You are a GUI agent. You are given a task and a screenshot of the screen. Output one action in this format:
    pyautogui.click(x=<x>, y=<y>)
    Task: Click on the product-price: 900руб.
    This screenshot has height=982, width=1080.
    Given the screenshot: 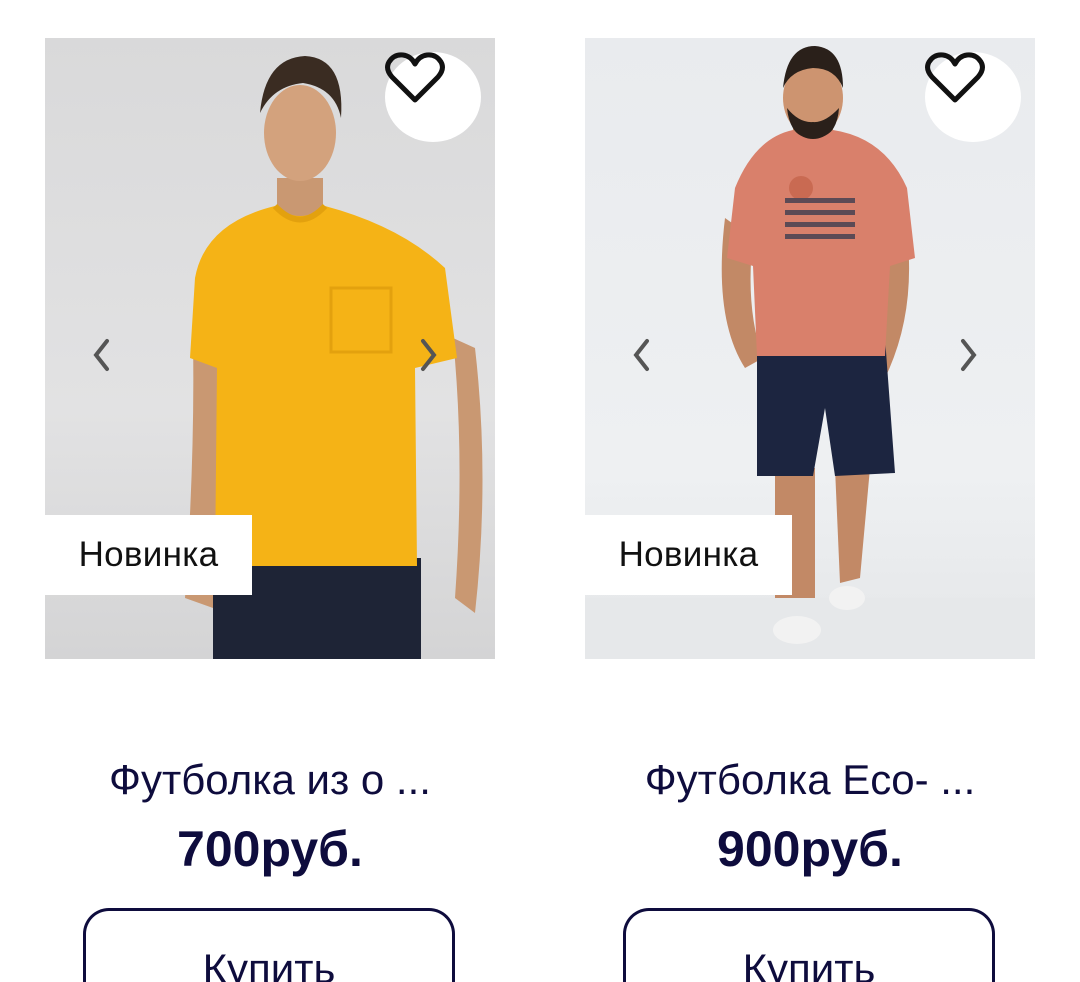 What is the action you would take?
    pyautogui.click(x=810, y=849)
    